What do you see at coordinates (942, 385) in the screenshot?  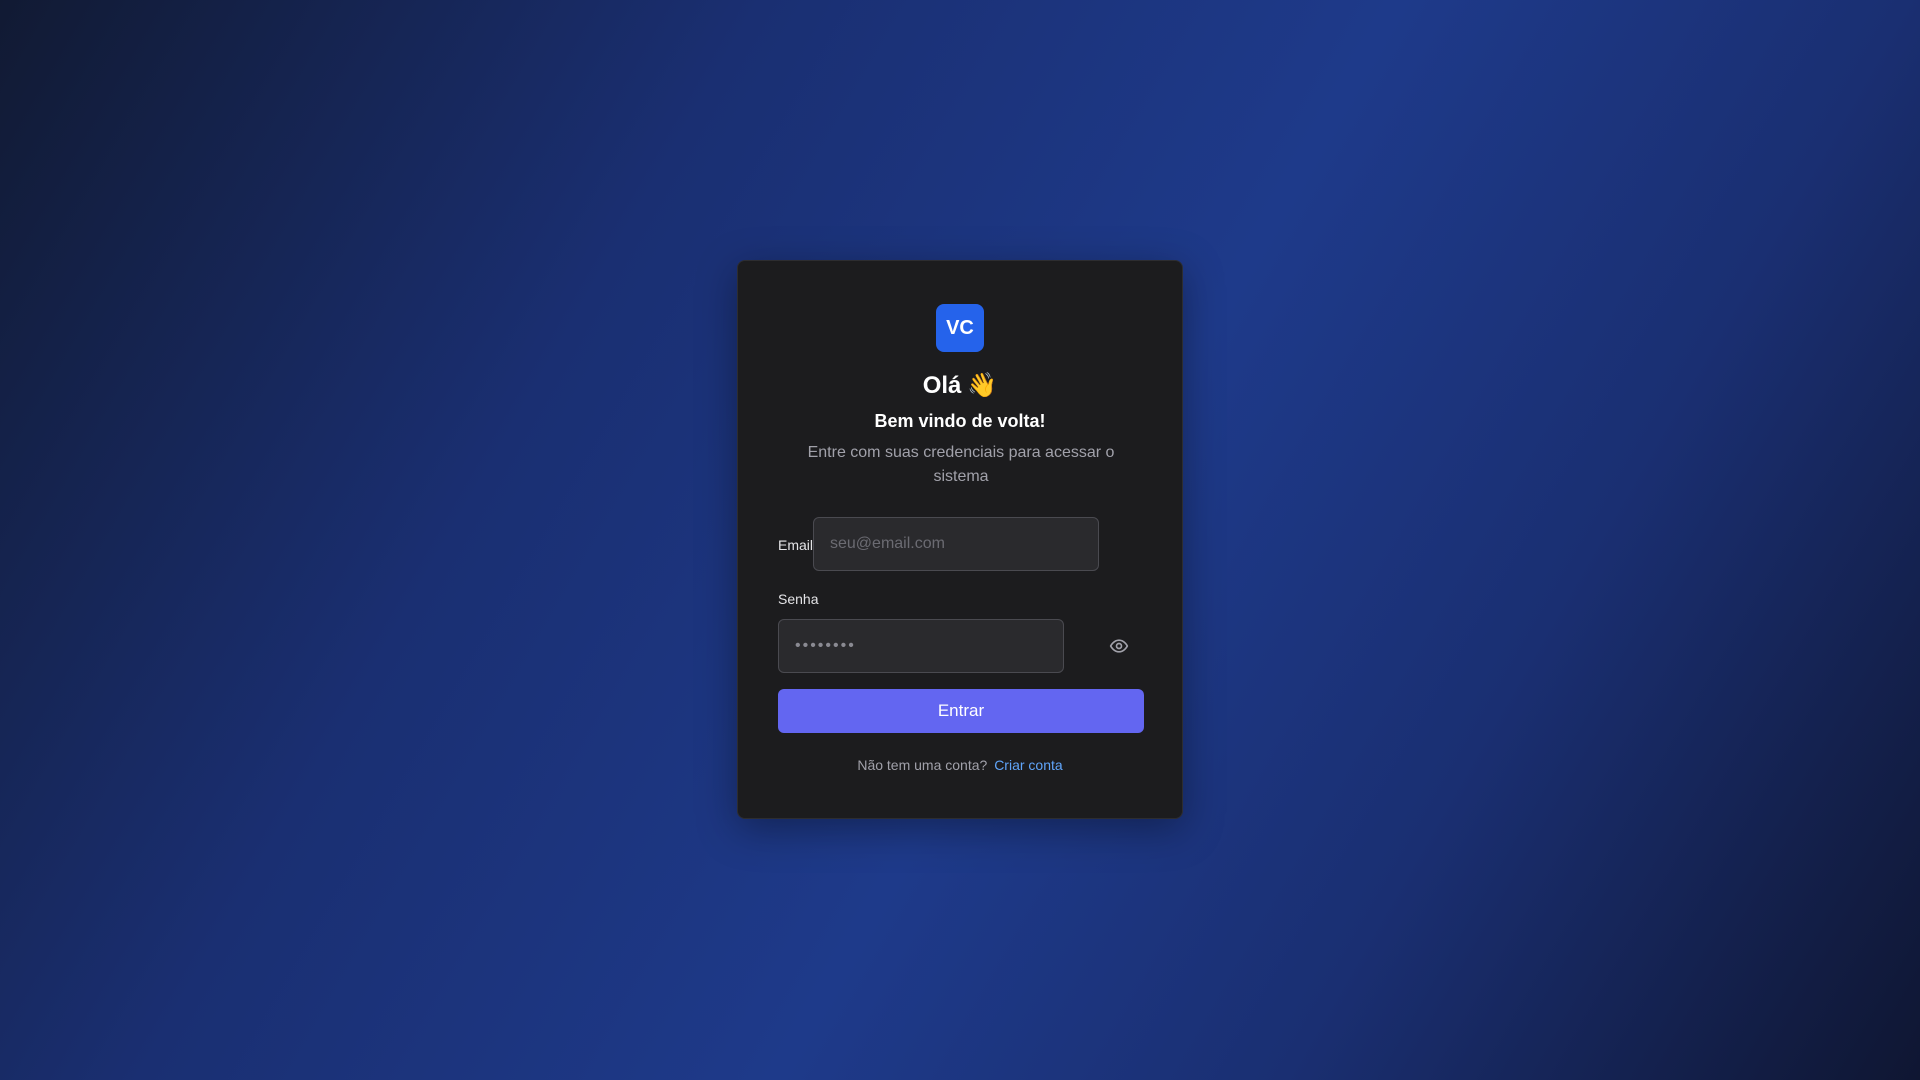 I see `title-text: Olá` at bounding box center [942, 385].